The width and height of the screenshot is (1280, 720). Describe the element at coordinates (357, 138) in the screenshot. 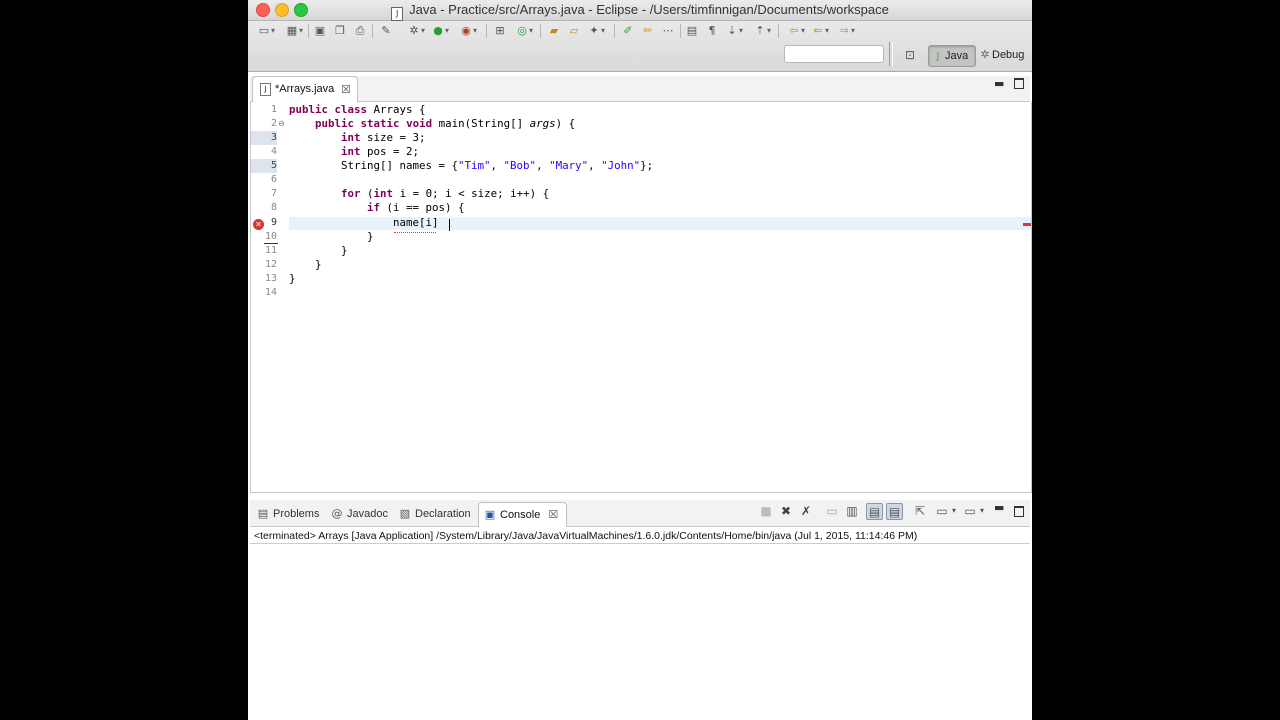

I see `code-line: int size = 3;` at that location.